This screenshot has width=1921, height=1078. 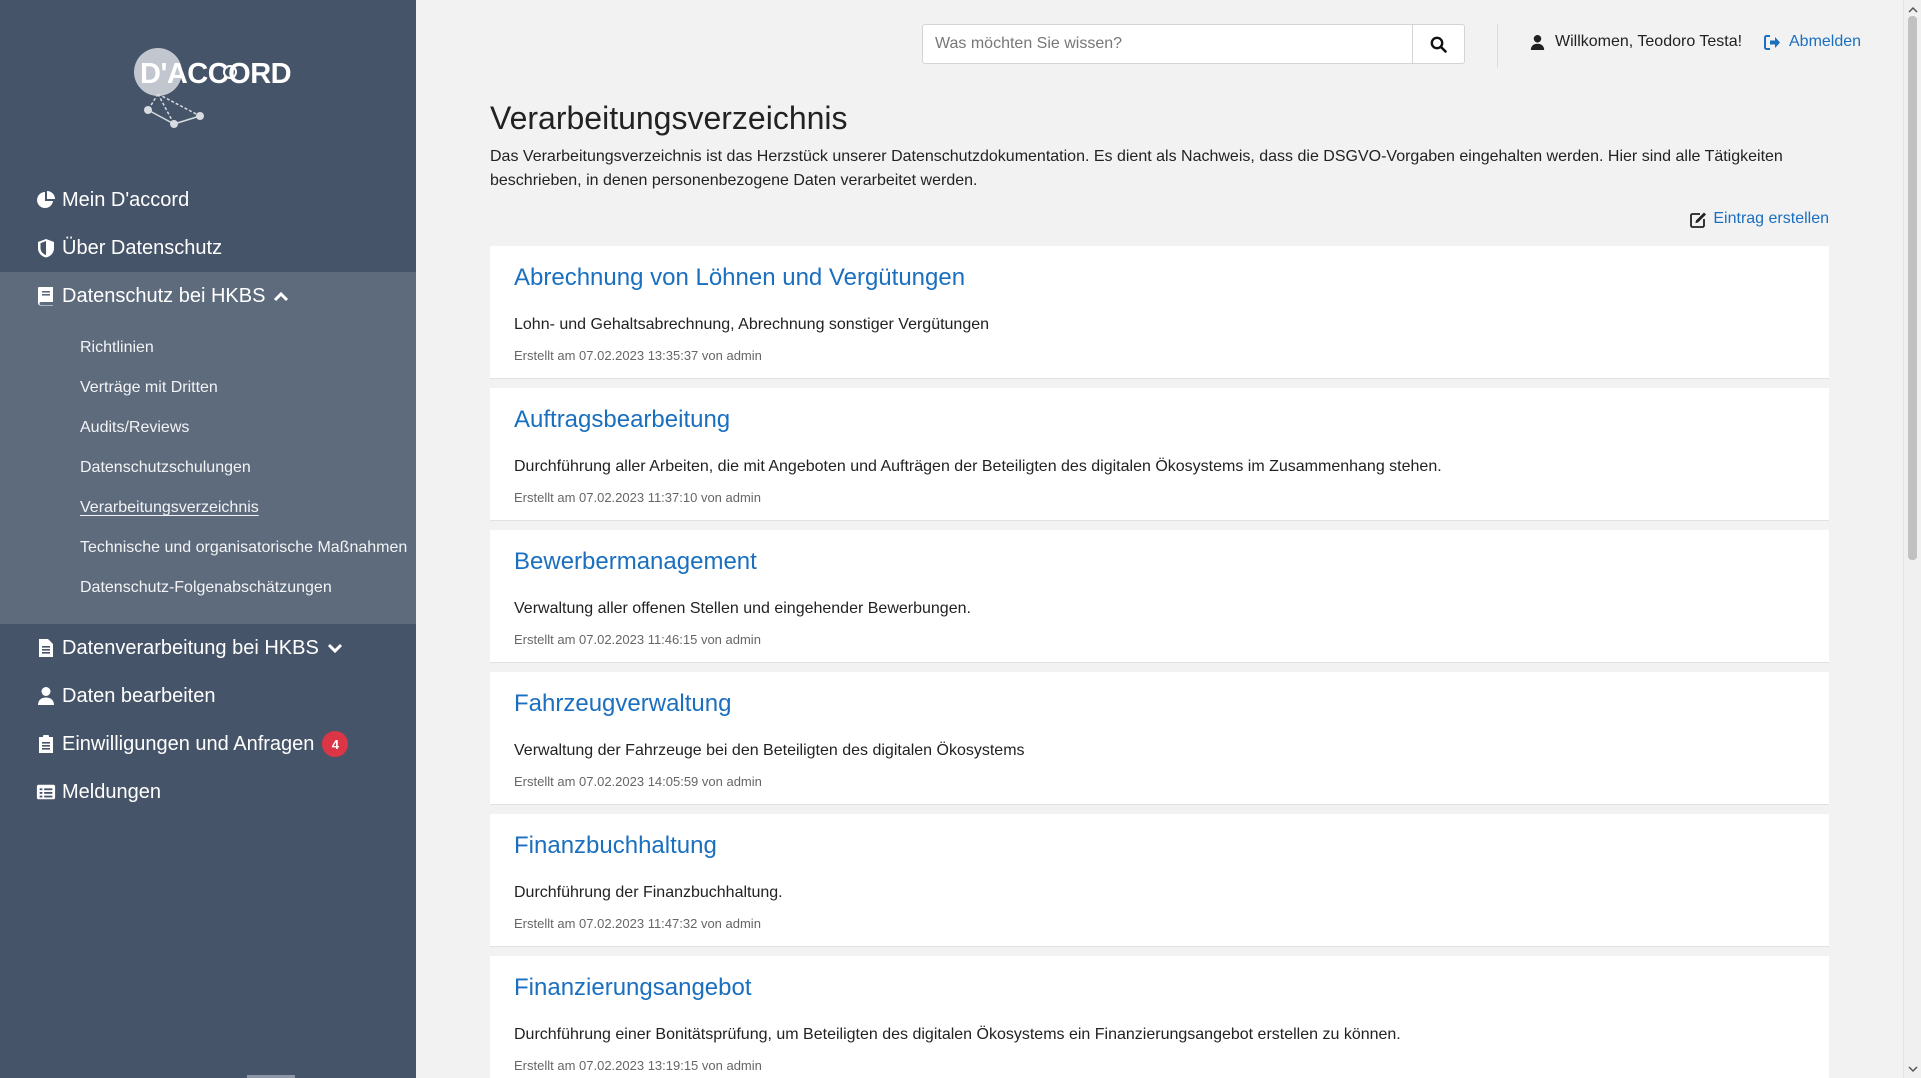 What do you see at coordinates (208, 792) in the screenshot?
I see `sidebar-item-meldungen: Meldungen` at bounding box center [208, 792].